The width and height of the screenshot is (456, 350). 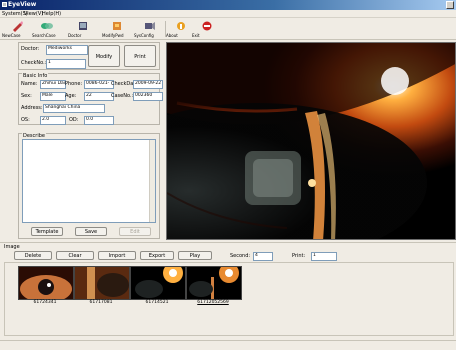 I want to click on describe-panel: Describe Template Save Edit, so click(x=89, y=186).